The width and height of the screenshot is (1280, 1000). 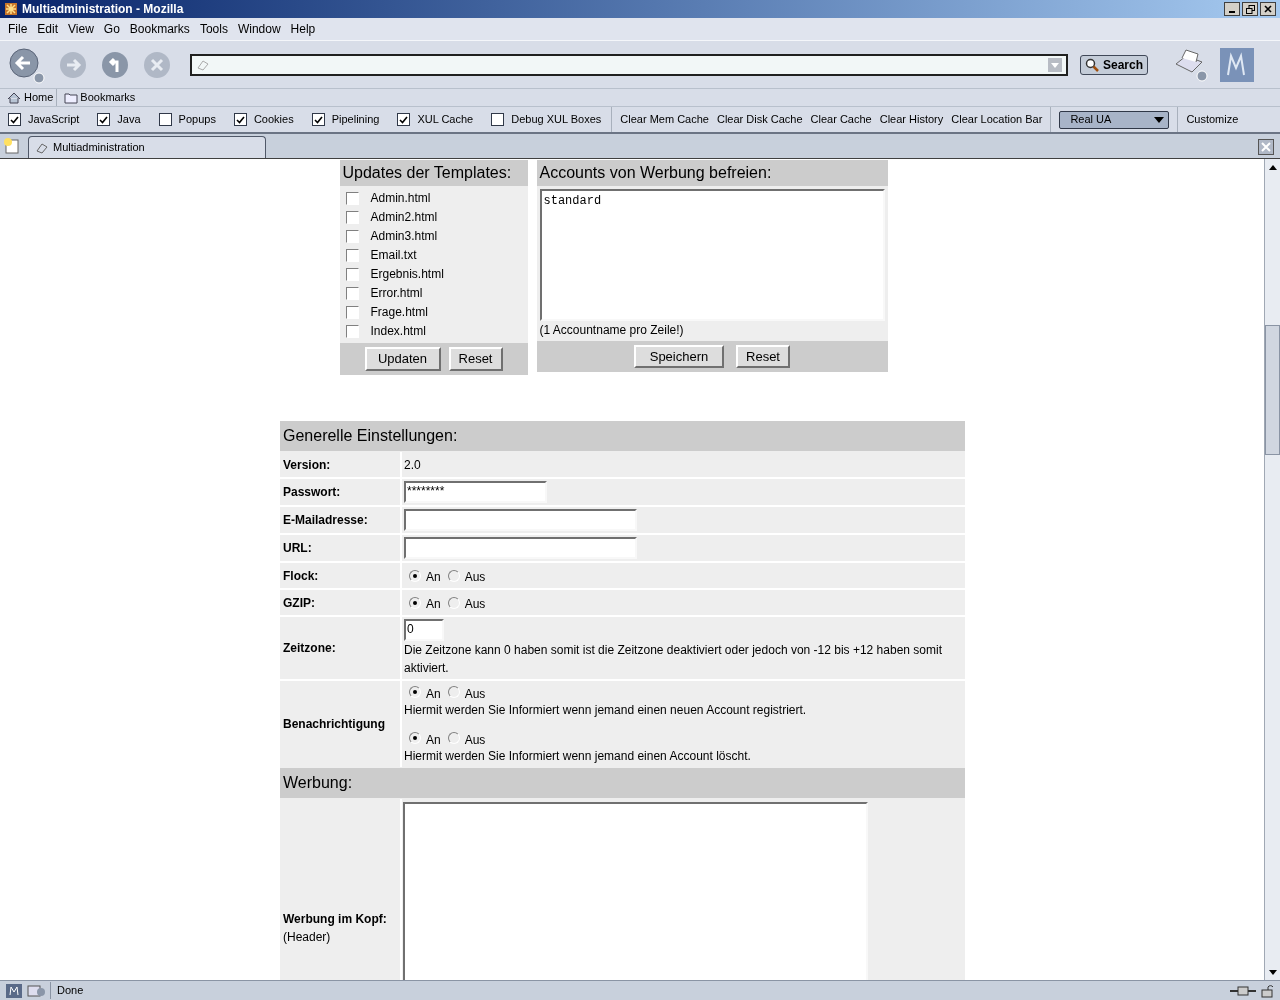 I want to click on toolbar-button: Clear Disk Cache, so click(x=759, y=119).